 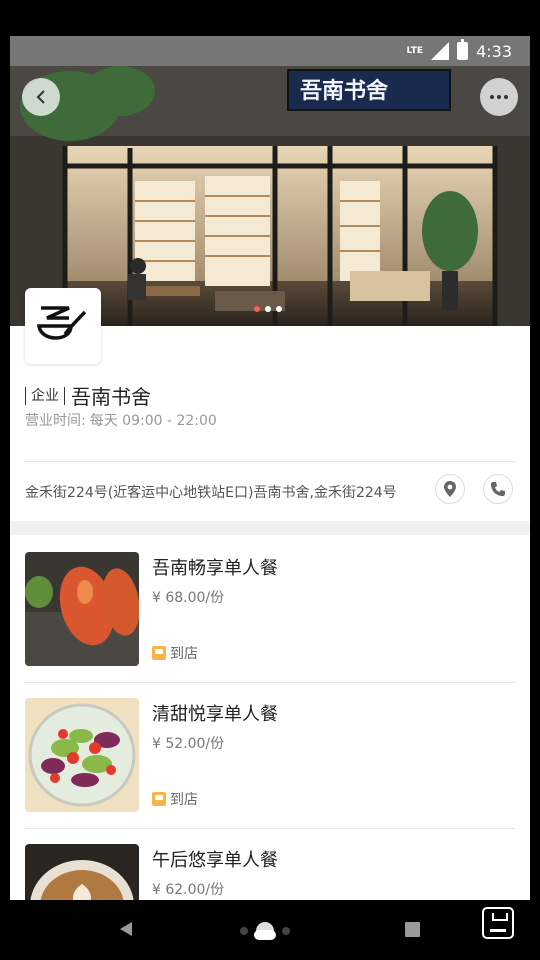 I want to click on save-icon, so click(x=498, y=923).